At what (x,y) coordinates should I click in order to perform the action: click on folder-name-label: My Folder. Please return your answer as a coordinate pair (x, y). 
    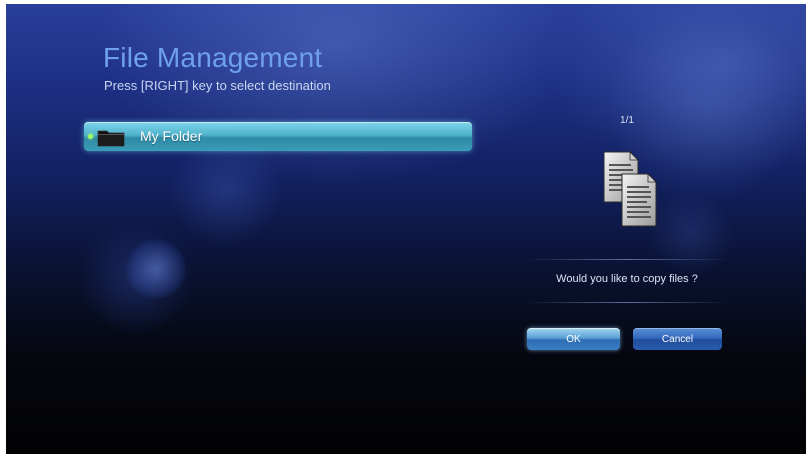
    Looking at the image, I should click on (171, 136).